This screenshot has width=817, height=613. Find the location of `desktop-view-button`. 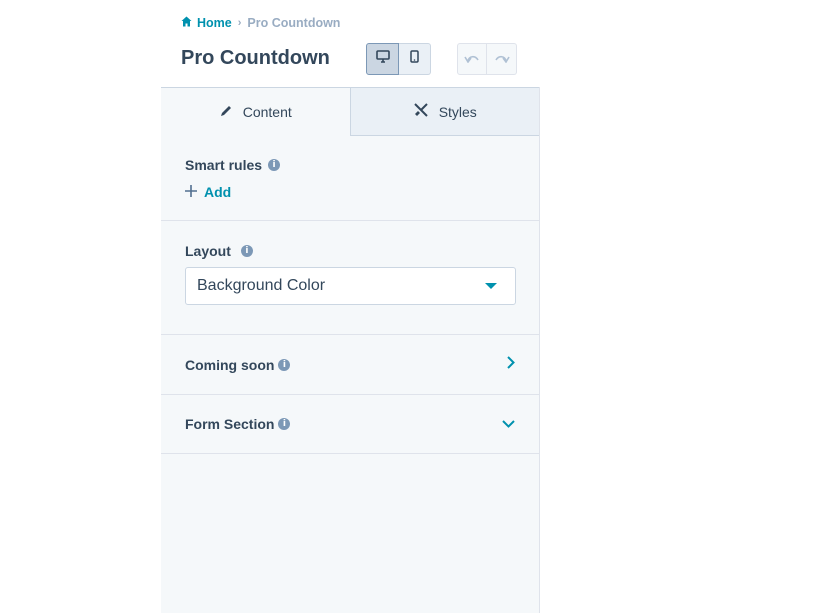

desktop-view-button is located at coordinates (382, 59).